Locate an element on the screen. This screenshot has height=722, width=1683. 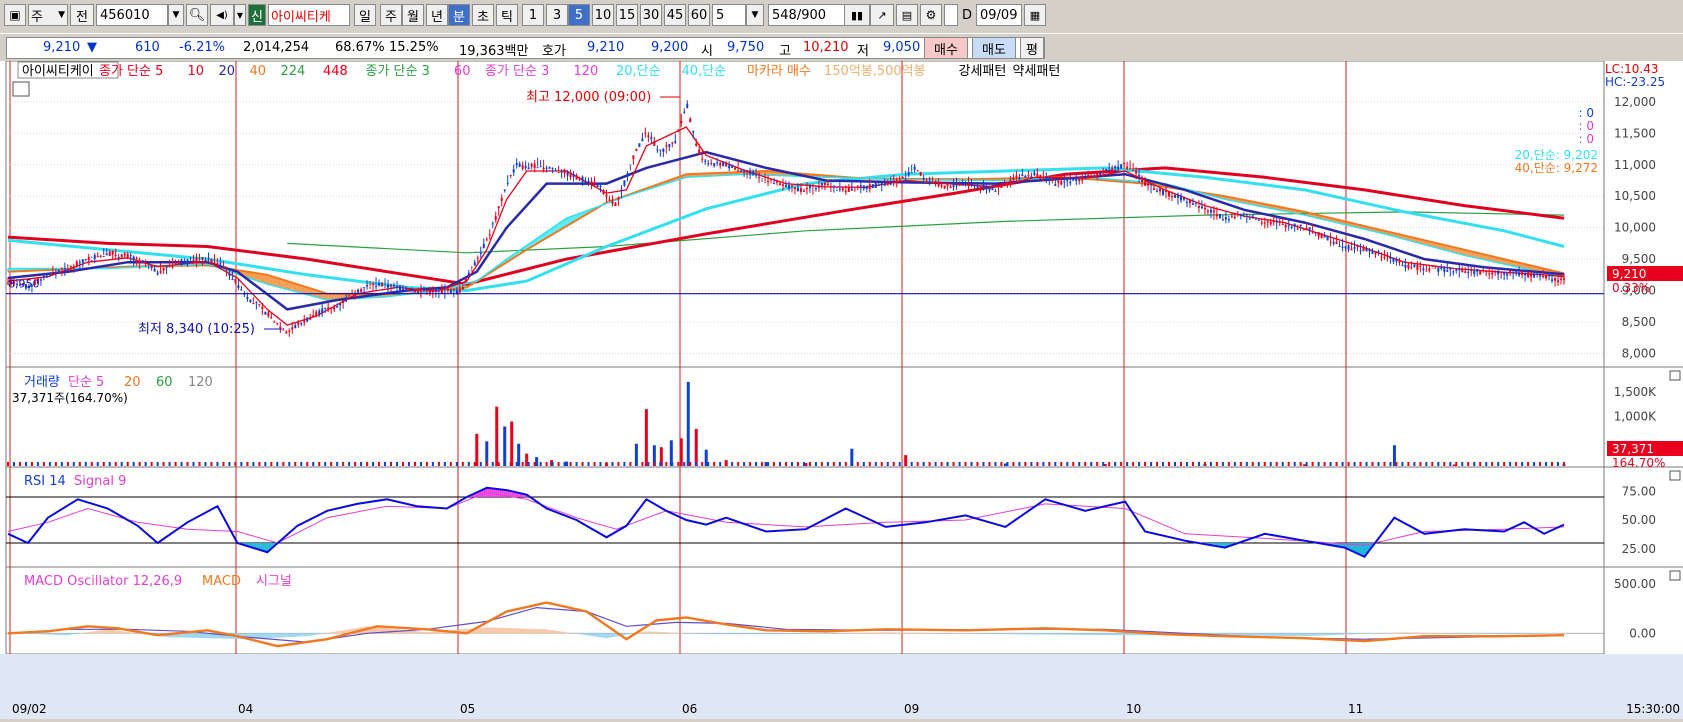
minute-button-15: 15 is located at coordinates (627, 15).